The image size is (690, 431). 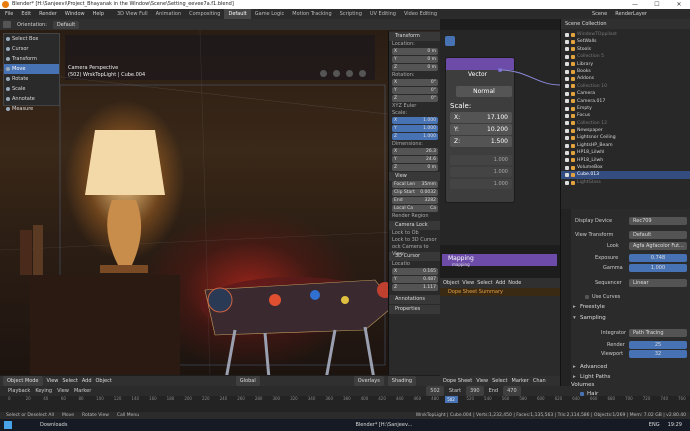 I want to click on dopesheet-marker-menu: Marker, so click(x=520, y=381).